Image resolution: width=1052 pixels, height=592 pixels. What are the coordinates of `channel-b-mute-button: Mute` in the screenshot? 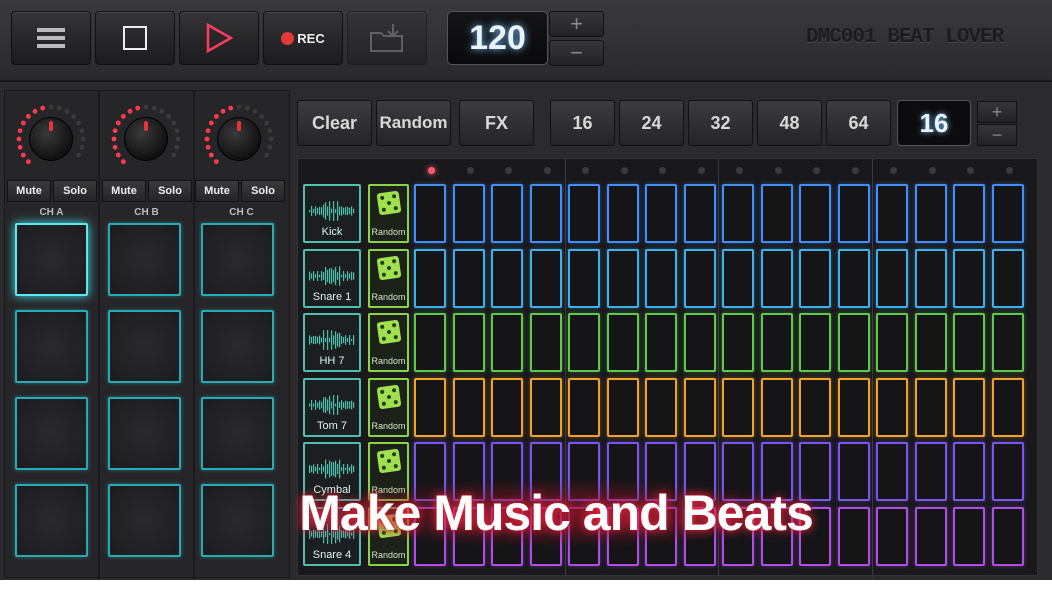 It's located at (124, 191).